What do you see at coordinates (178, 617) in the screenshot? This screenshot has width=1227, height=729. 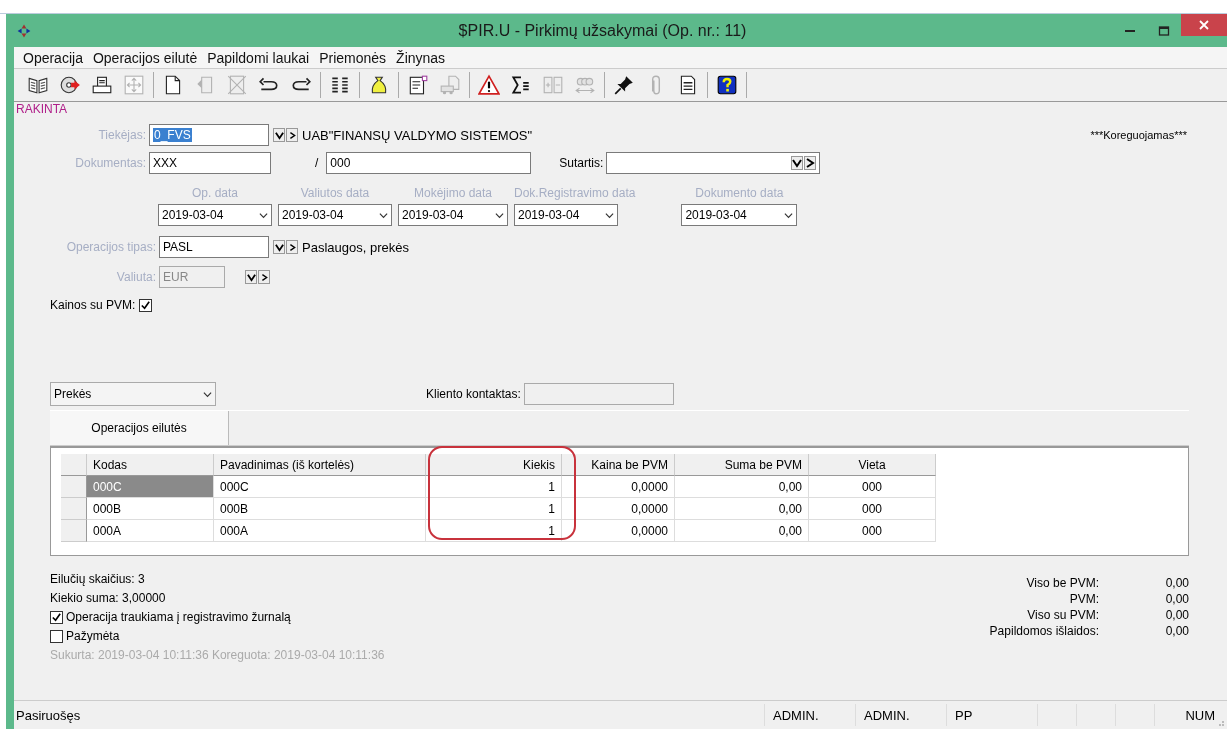 I see `checkbox-label: Operacija traukiama į registravimo žurnalą` at bounding box center [178, 617].